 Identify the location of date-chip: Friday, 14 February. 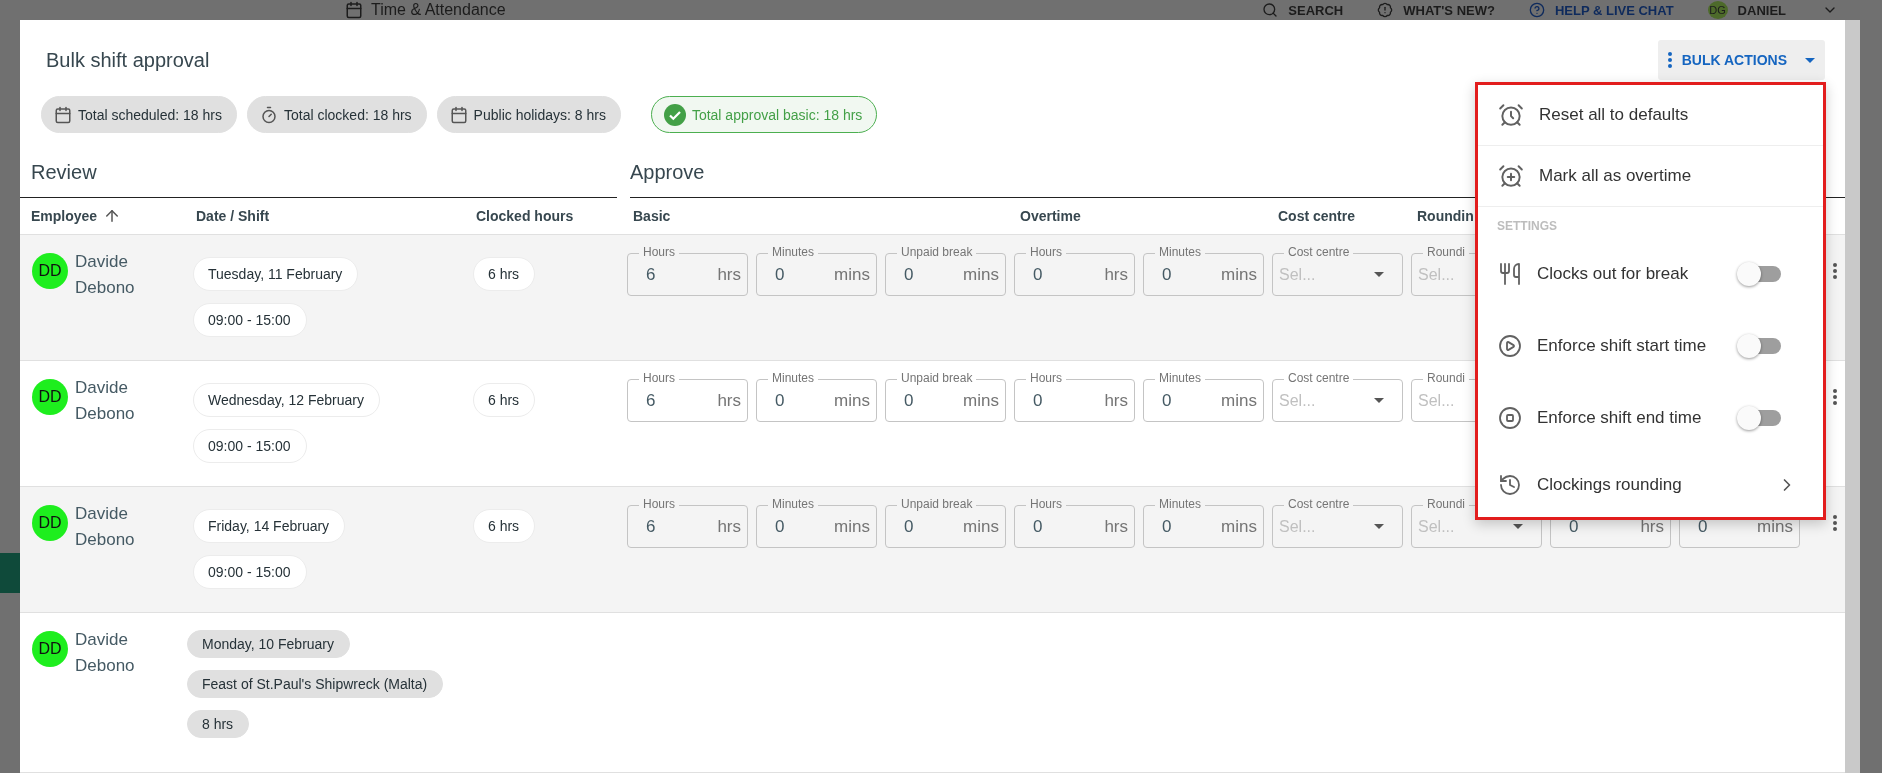
(269, 526).